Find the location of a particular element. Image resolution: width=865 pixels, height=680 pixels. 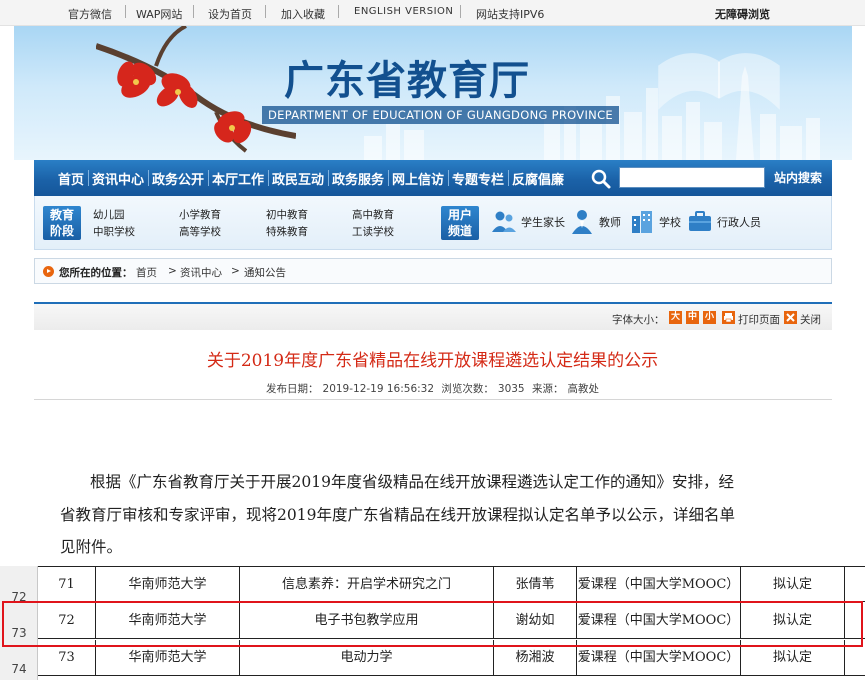

breadcrumb-home: 首页 is located at coordinates (146, 272).